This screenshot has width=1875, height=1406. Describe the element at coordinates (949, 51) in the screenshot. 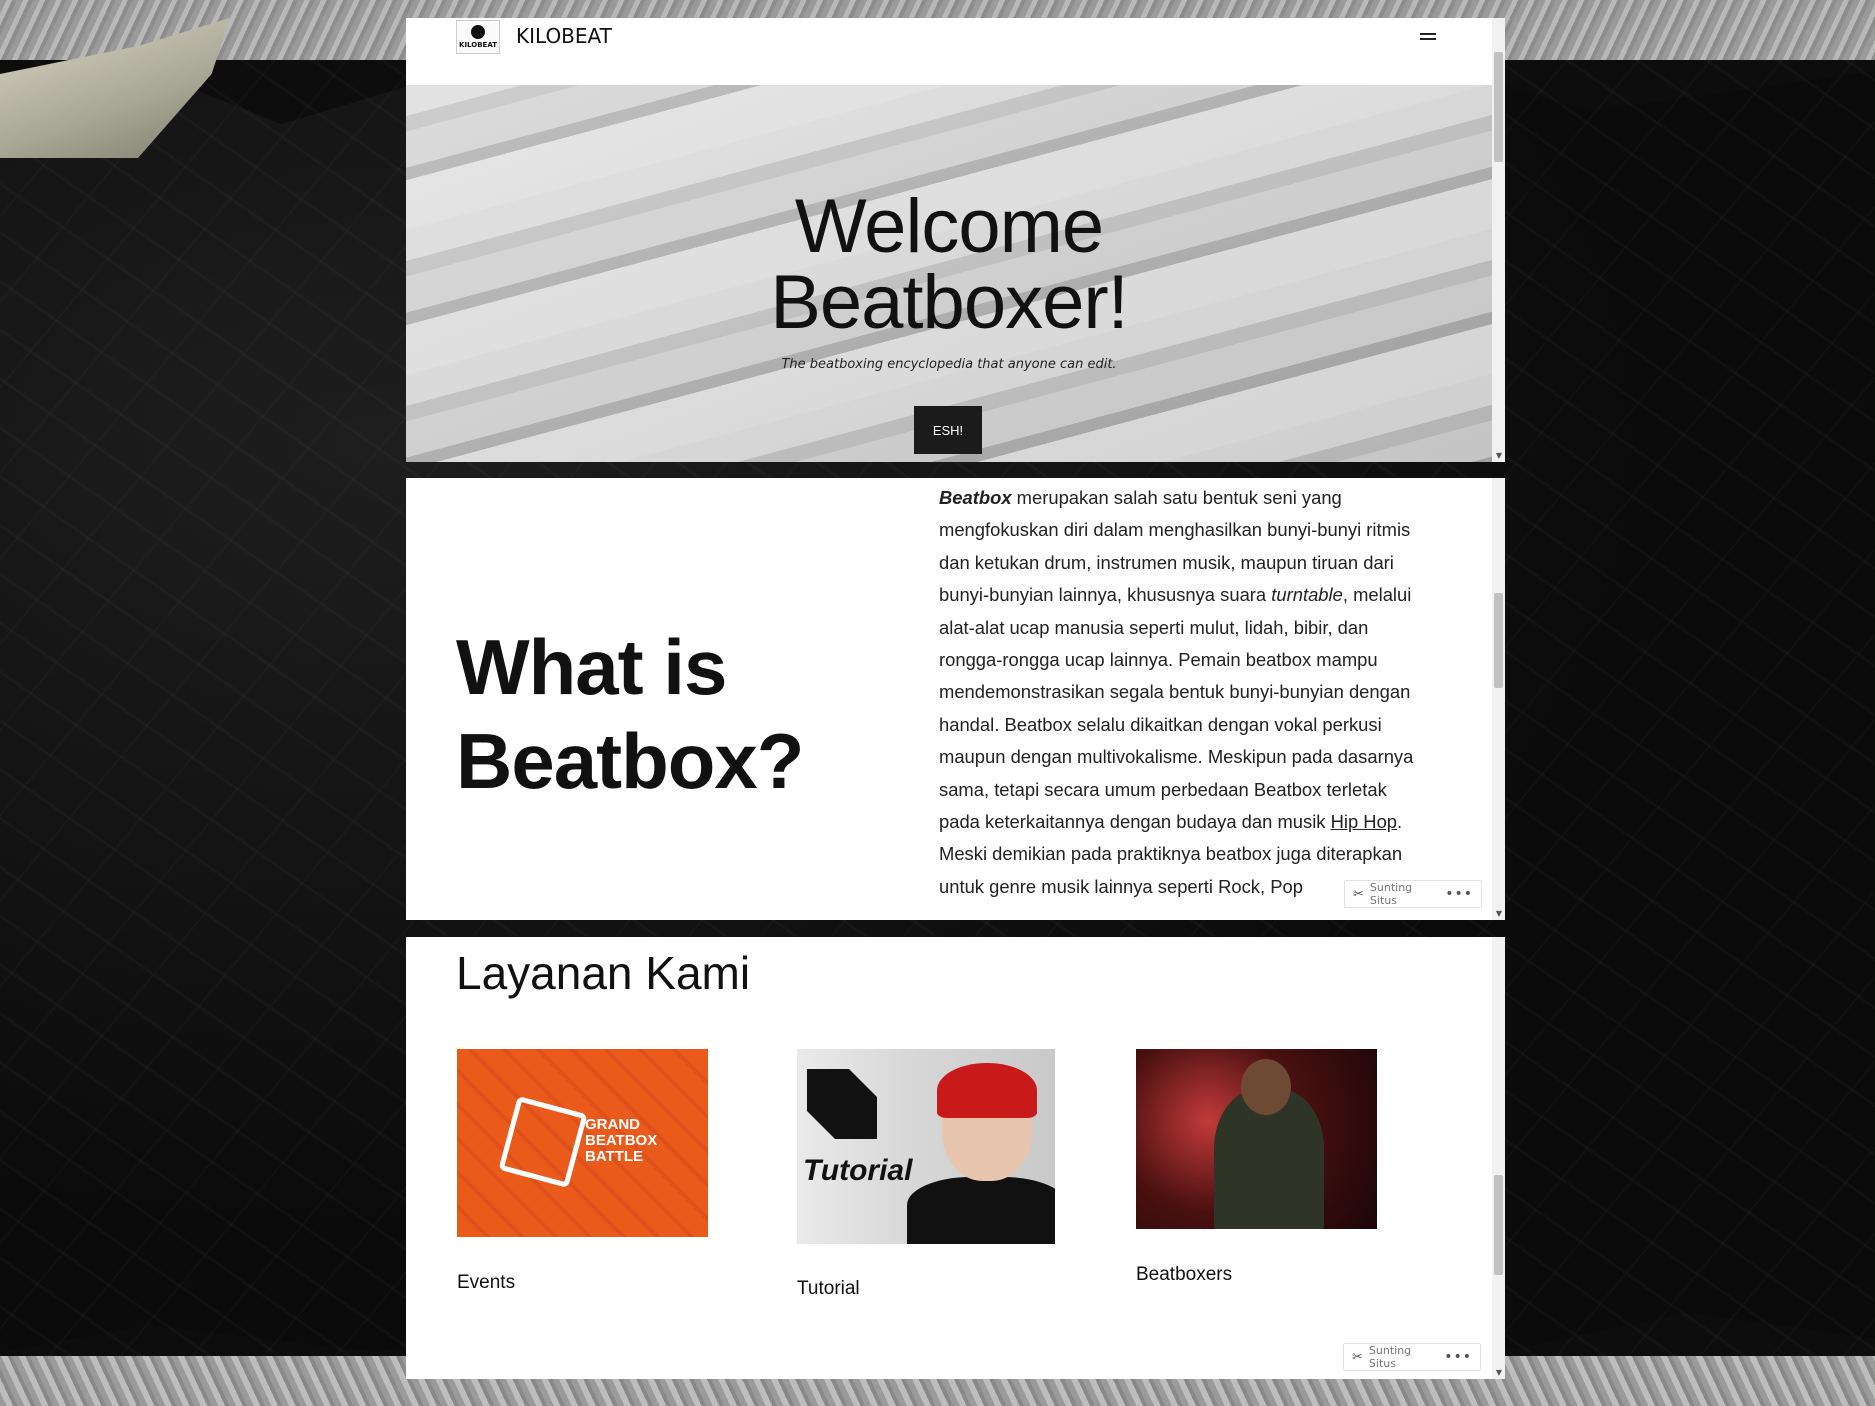

I see `site-header: KILOBEAT KILOBEAT` at that location.